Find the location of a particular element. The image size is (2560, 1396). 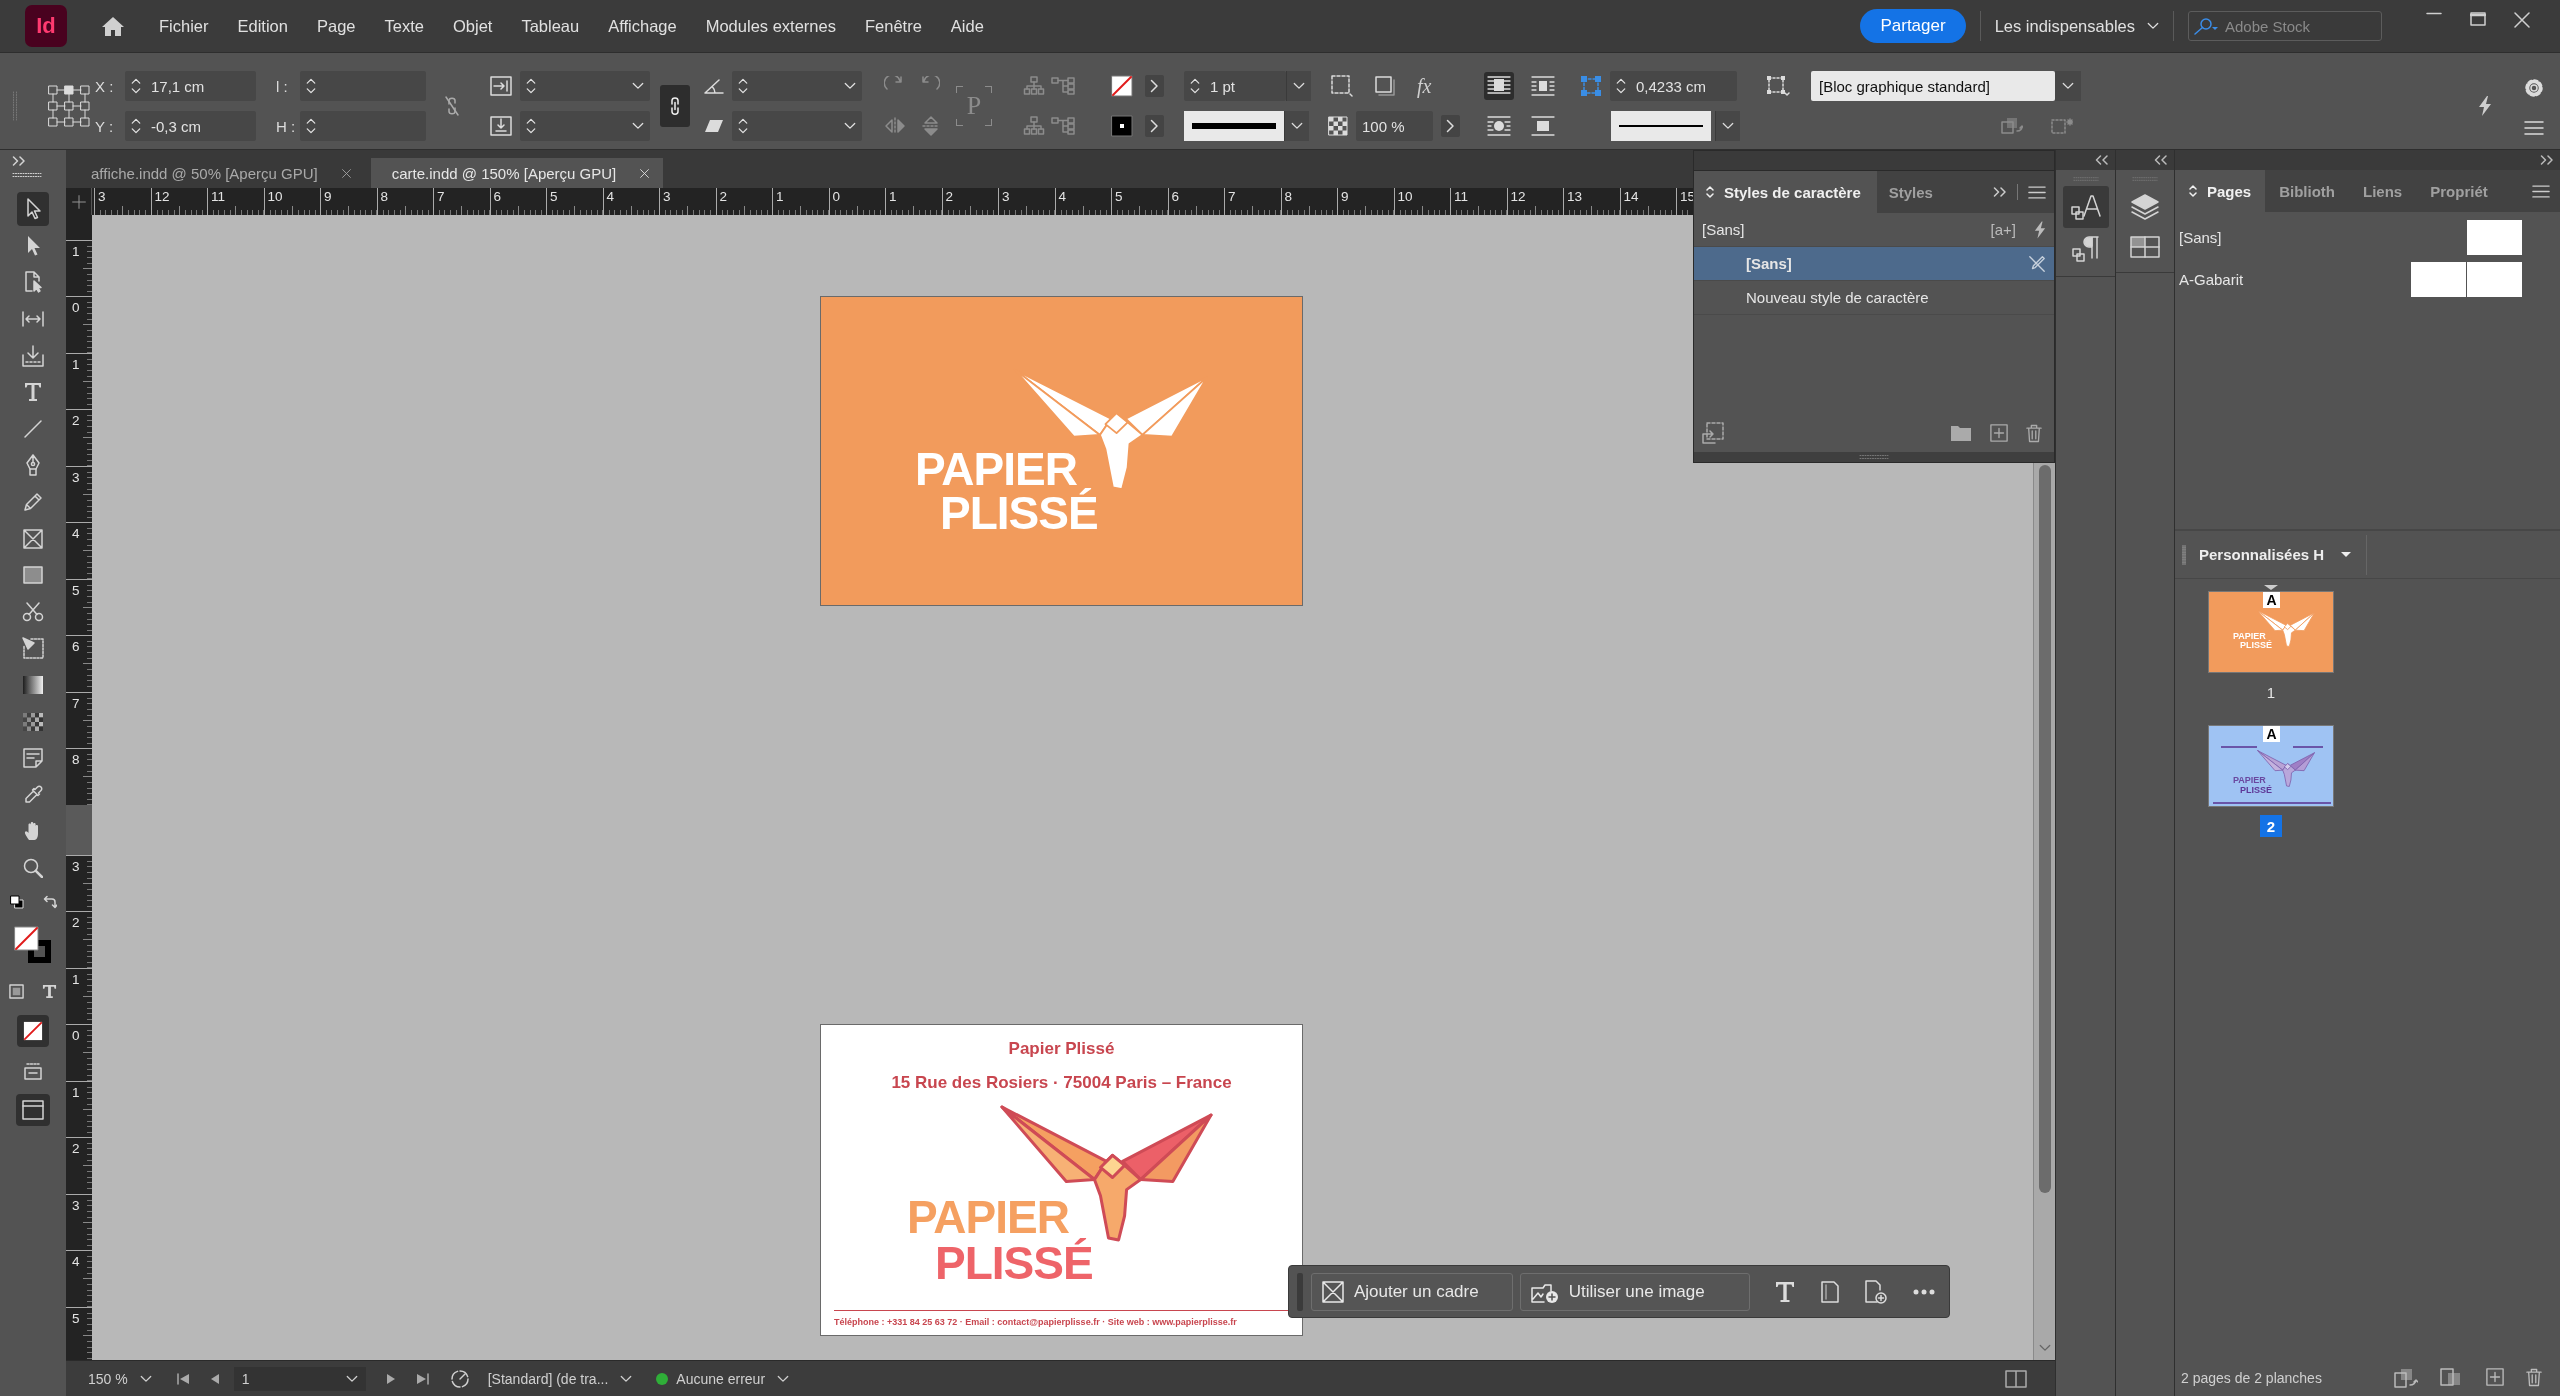

next-page-icon is located at coordinates (390, 1378).